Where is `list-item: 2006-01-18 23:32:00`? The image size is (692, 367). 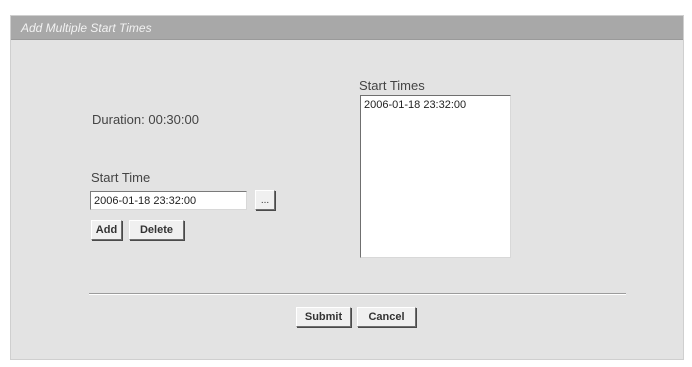 list-item: 2006-01-18 23:32:00 is located at coordinates (435, 105).